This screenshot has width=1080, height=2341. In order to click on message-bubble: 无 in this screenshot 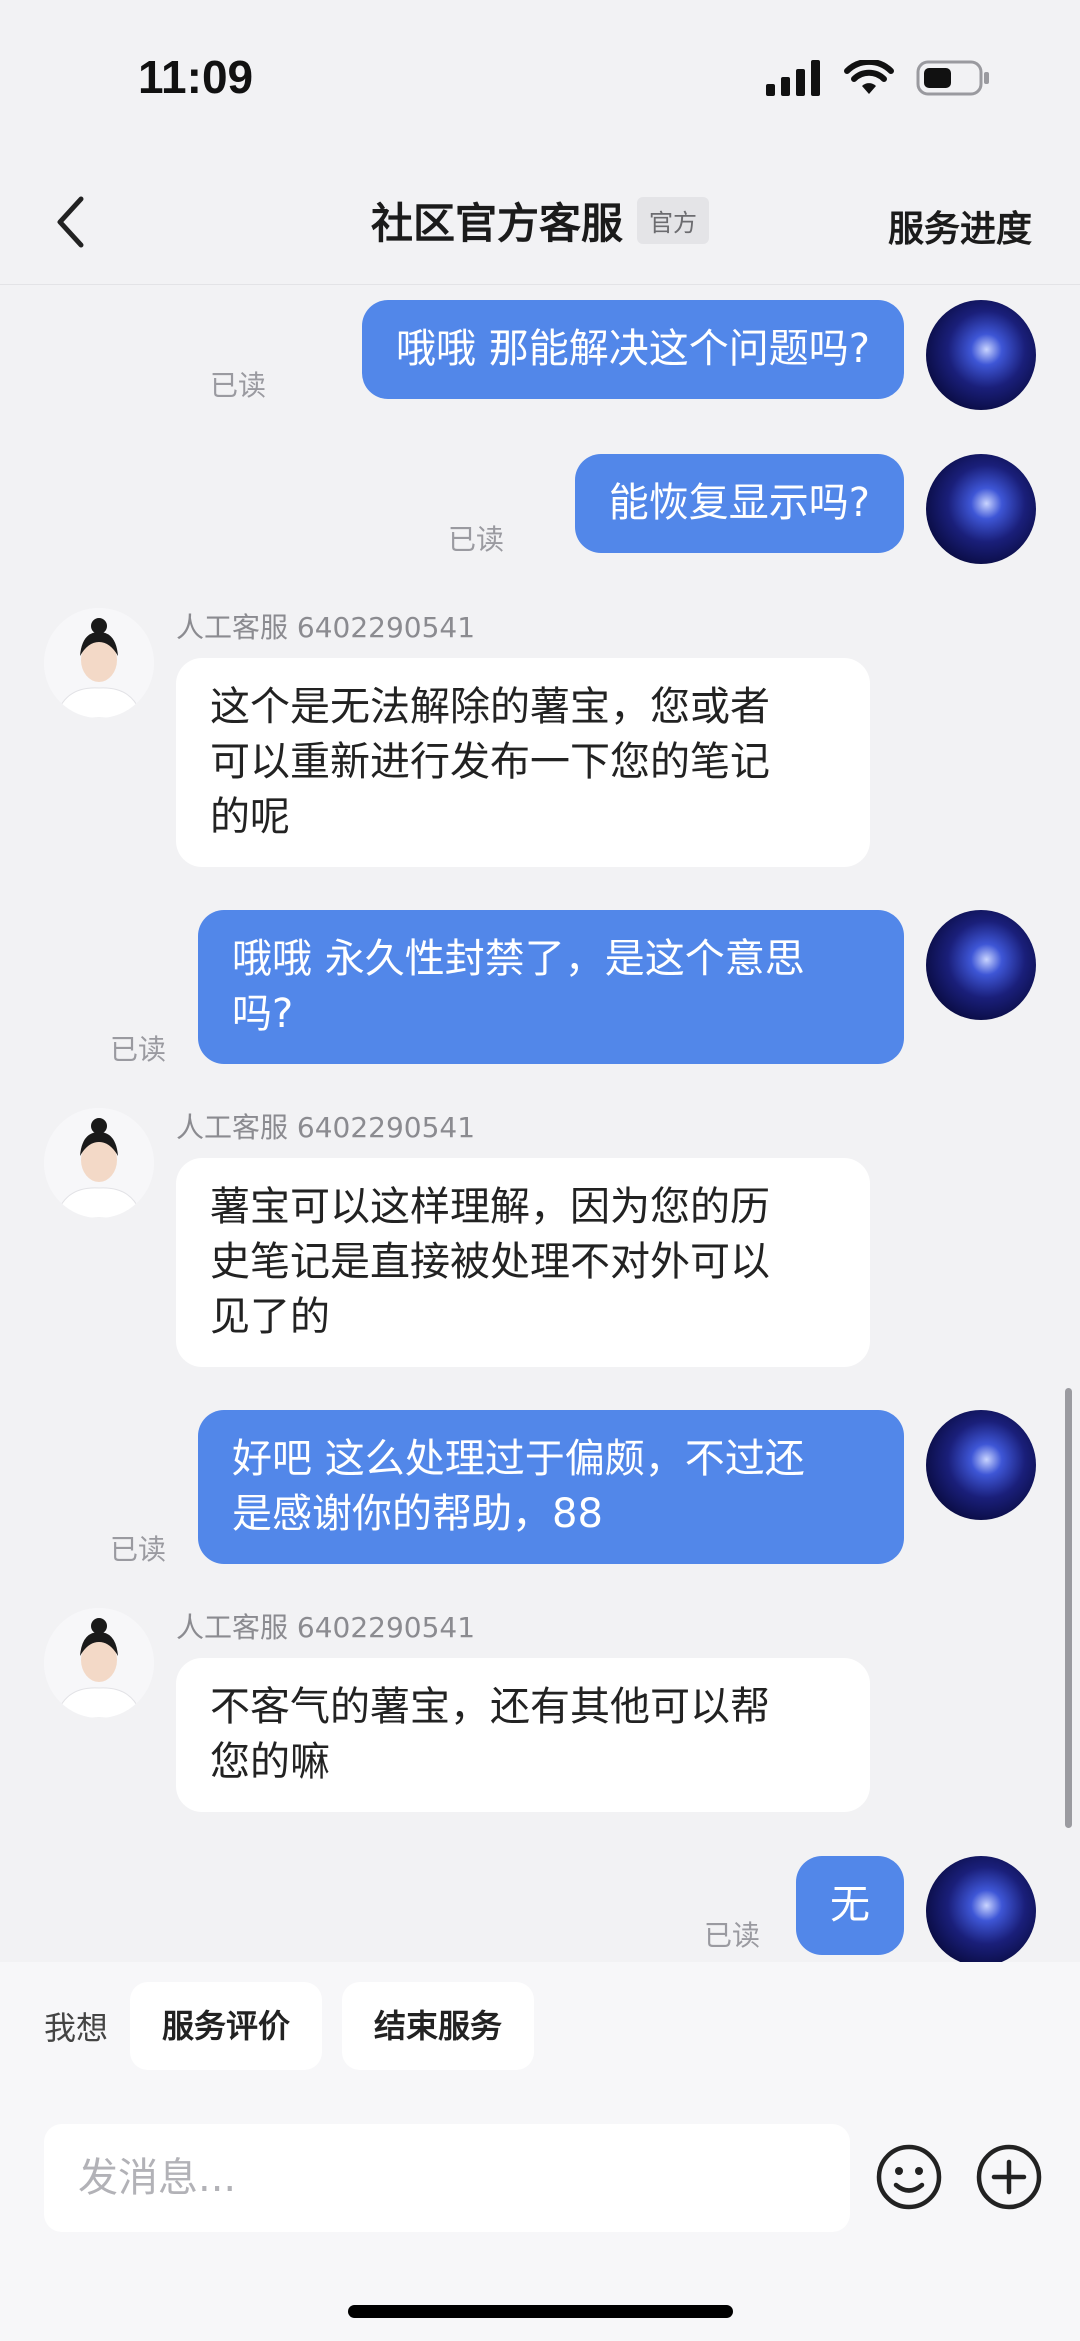, I will do `click(850, 1905)`.